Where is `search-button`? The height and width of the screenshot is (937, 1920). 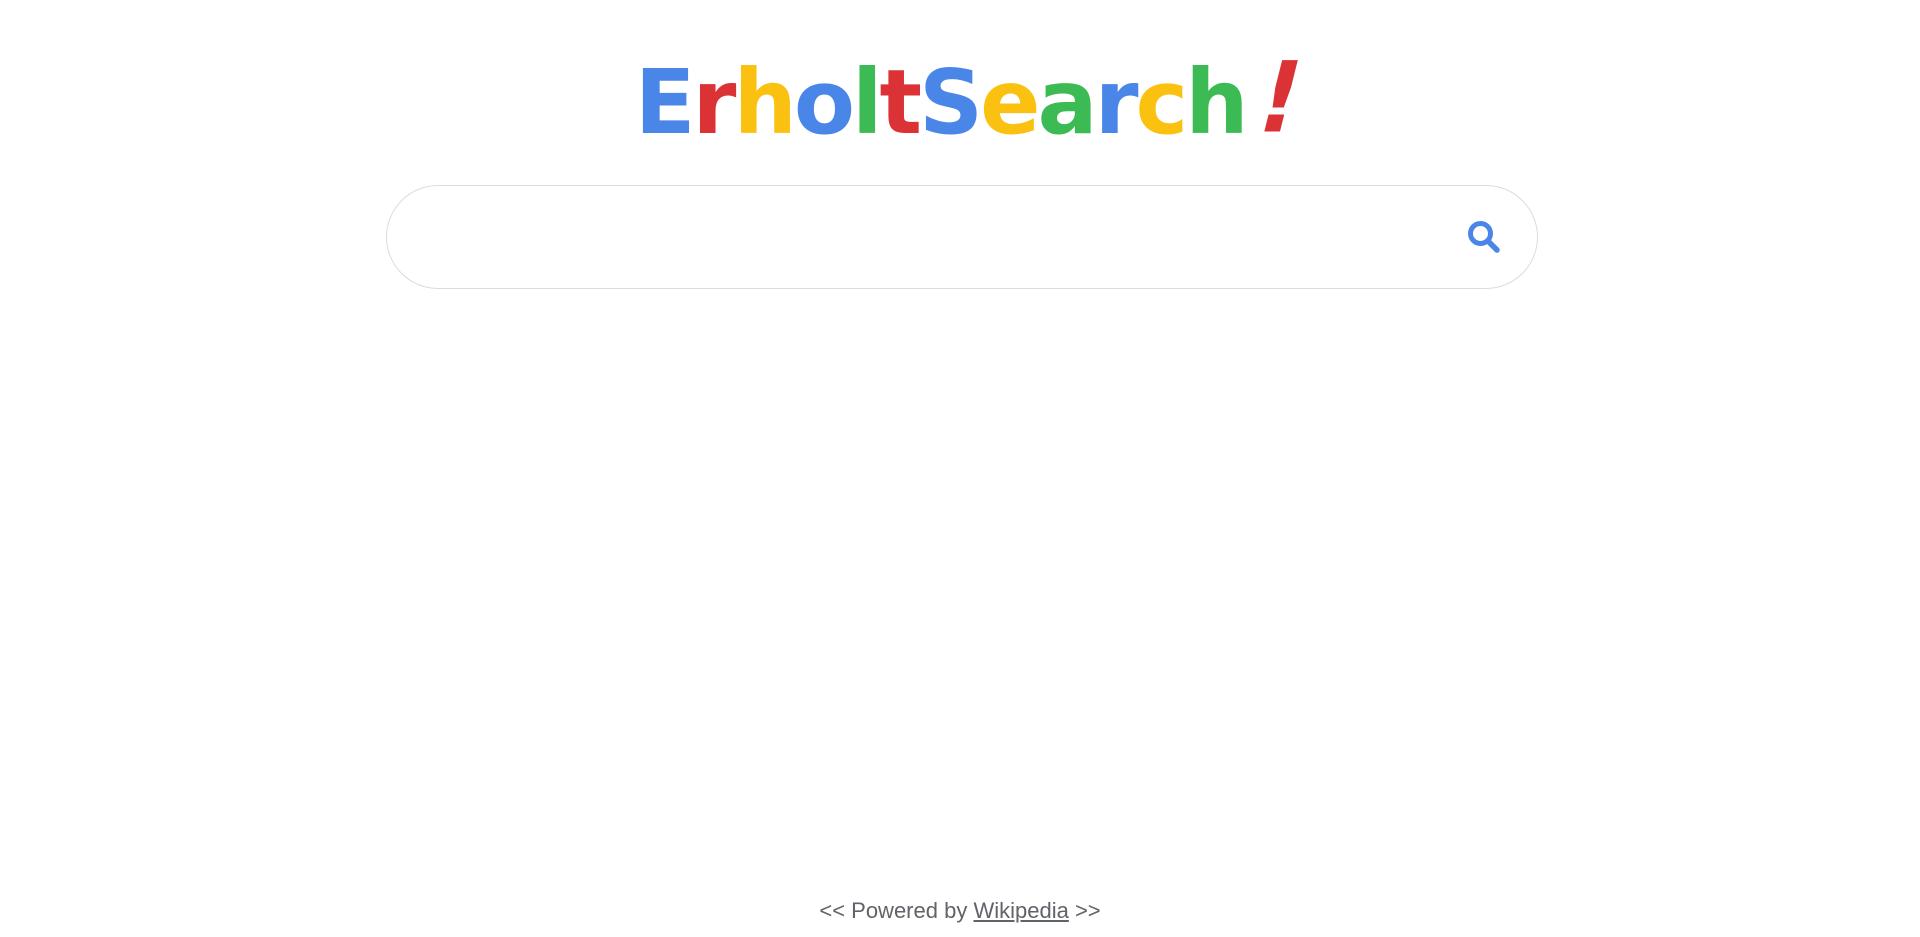
search-button is located at coordinates (1485, 238).